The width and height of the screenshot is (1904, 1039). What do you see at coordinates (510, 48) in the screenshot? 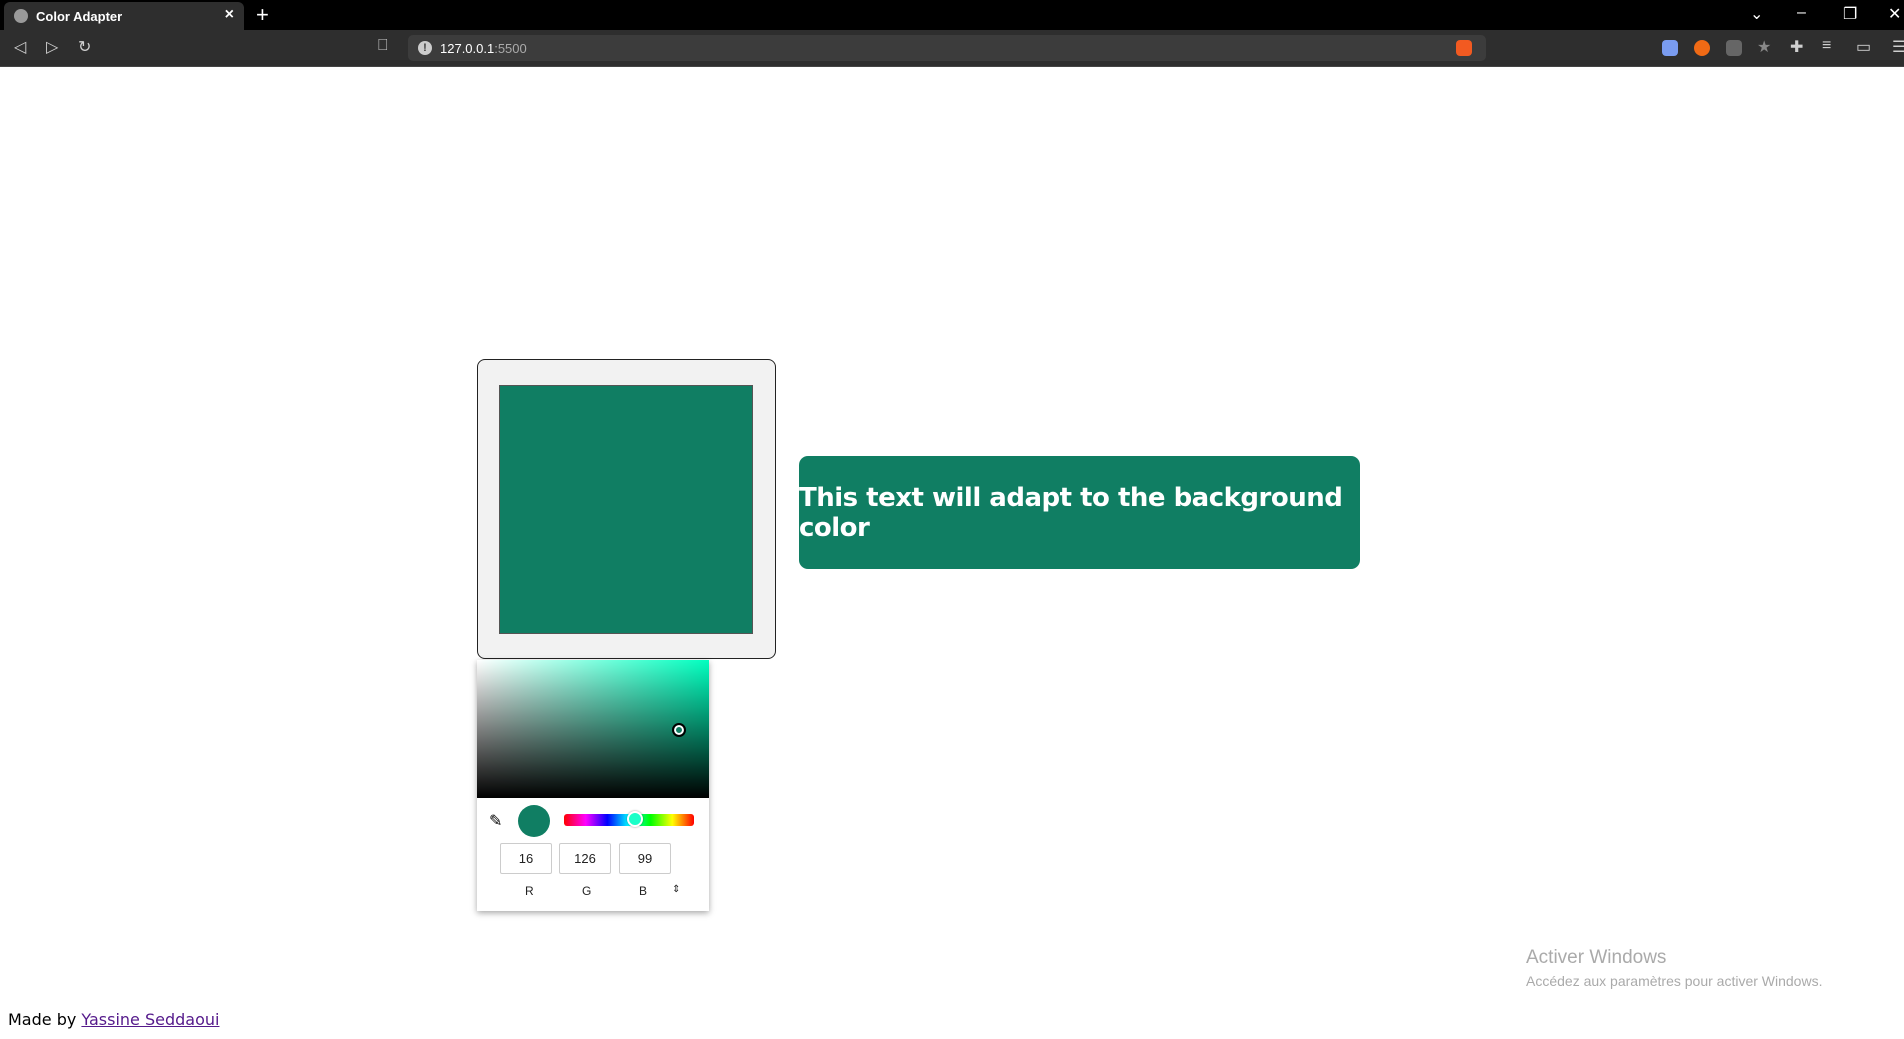
I see `url-port: :5500` at bounding box center [510, 48].